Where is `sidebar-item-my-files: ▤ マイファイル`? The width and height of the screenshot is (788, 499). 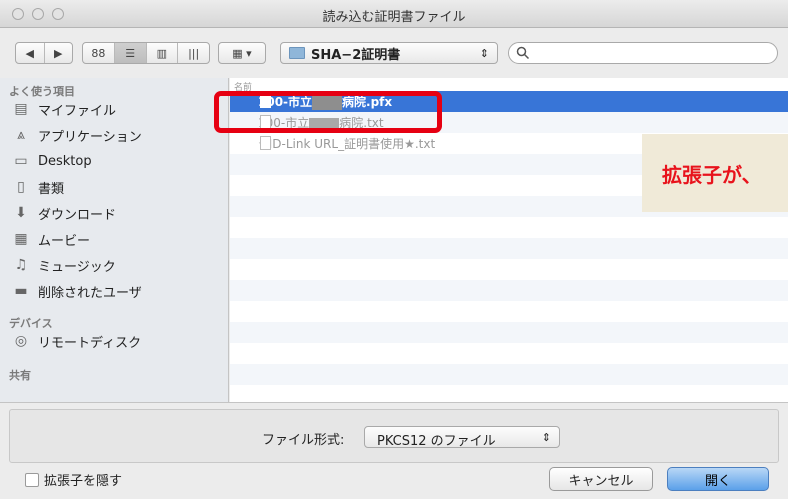 sidebar-item-my-files: ▤ マイファイル is located at coordinates (114, 109).